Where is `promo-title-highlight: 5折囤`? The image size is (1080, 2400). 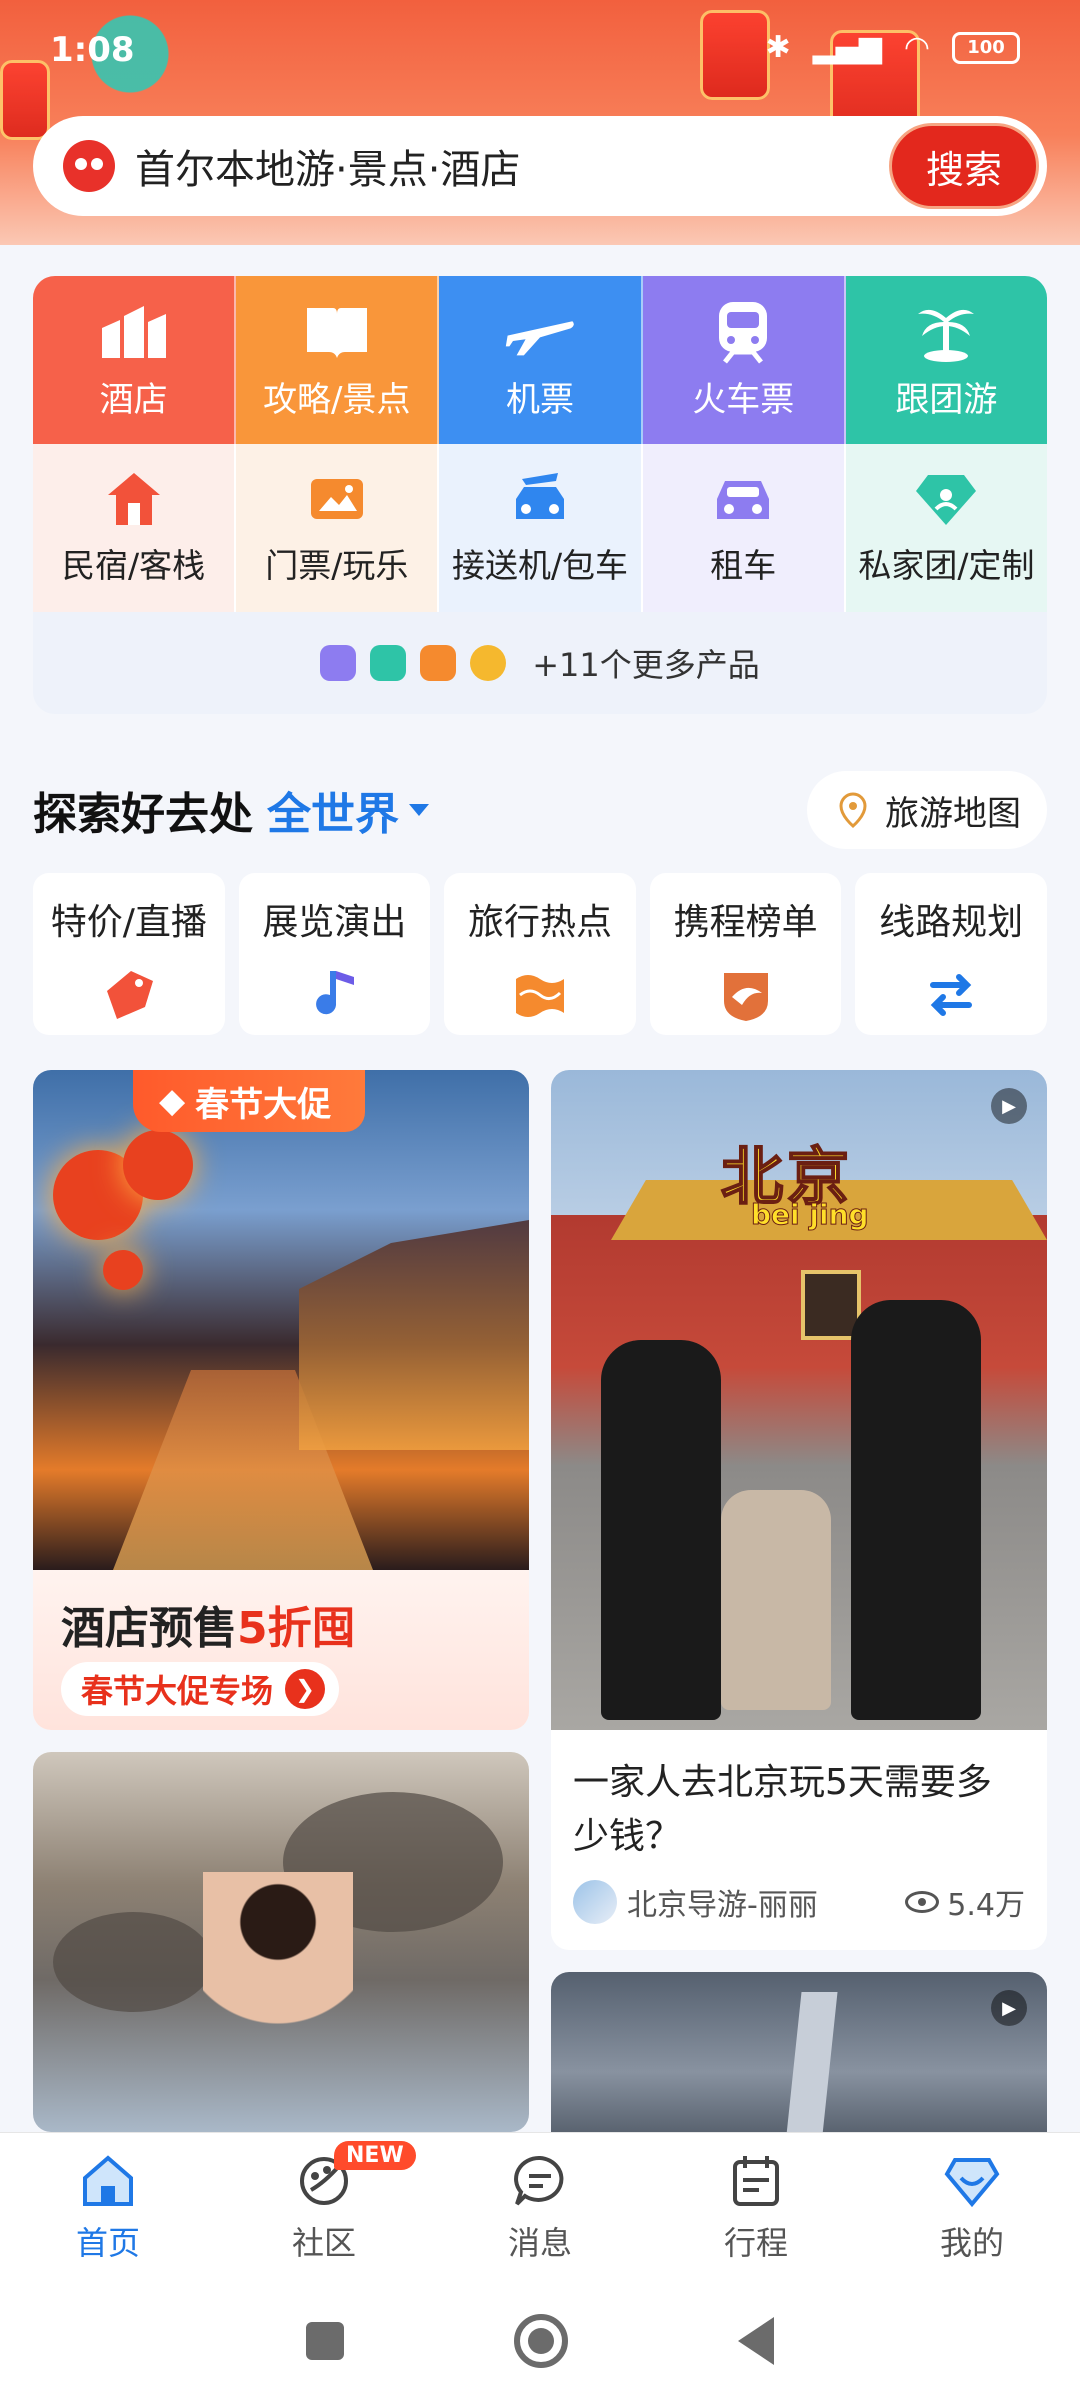
promo-title-highlight: 5折囤 is located at coordinates (296, 1628).